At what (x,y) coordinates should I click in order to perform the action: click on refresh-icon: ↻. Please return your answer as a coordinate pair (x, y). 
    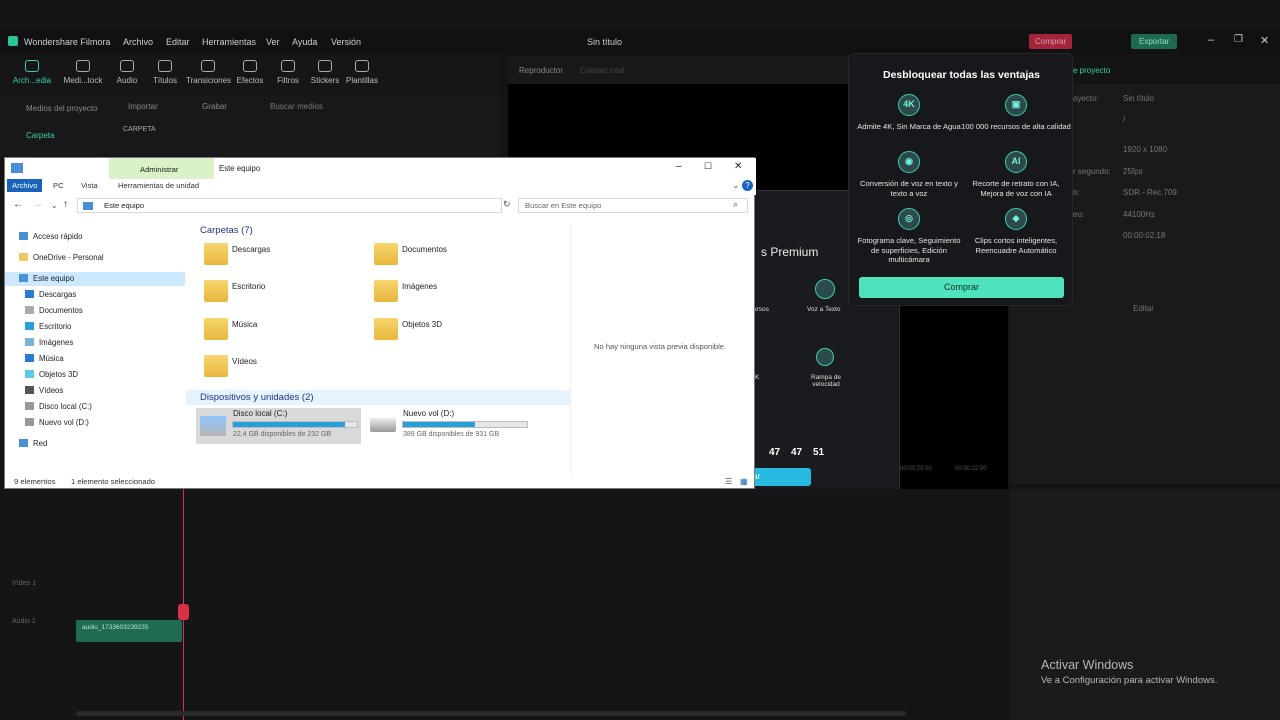
    Looking at the image, I should click on (507, 204).